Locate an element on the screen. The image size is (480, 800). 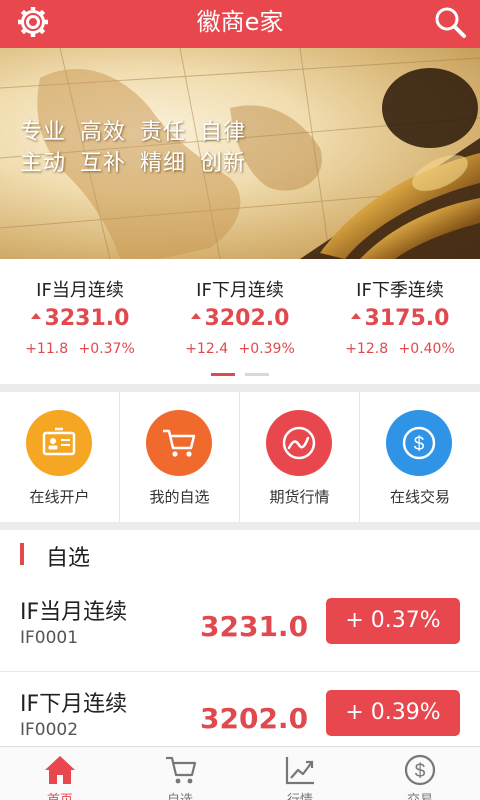
nav-label: 自选 is located at coordinates (180, 794).